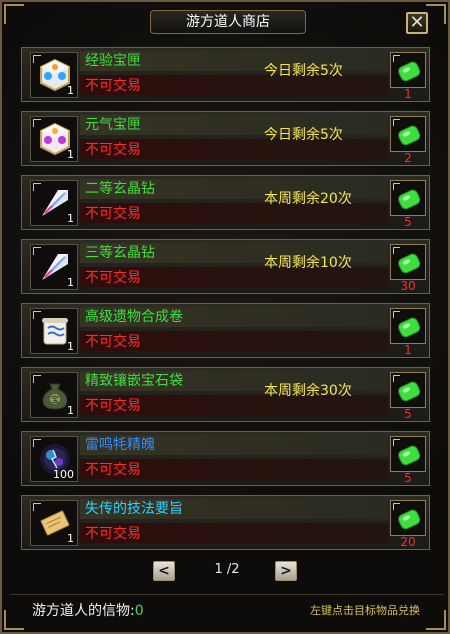 This screenshot has width=450, height=634. Describe the element at coordinates (134, 381) in the screenshot. I see `item-name: 精致镶嵌宝石袋` at that location.